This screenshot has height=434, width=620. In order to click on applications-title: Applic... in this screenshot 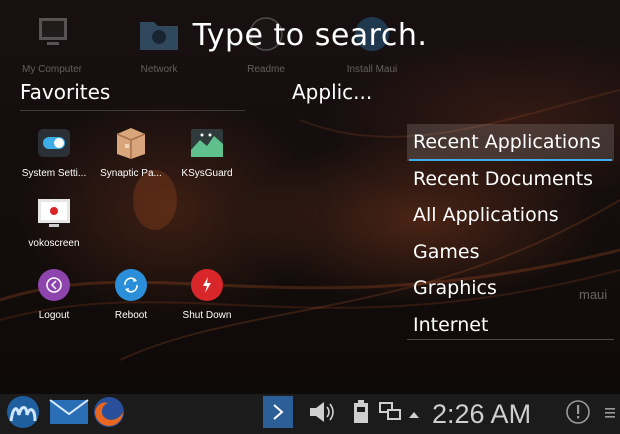, I will do `click(332, 92)`.